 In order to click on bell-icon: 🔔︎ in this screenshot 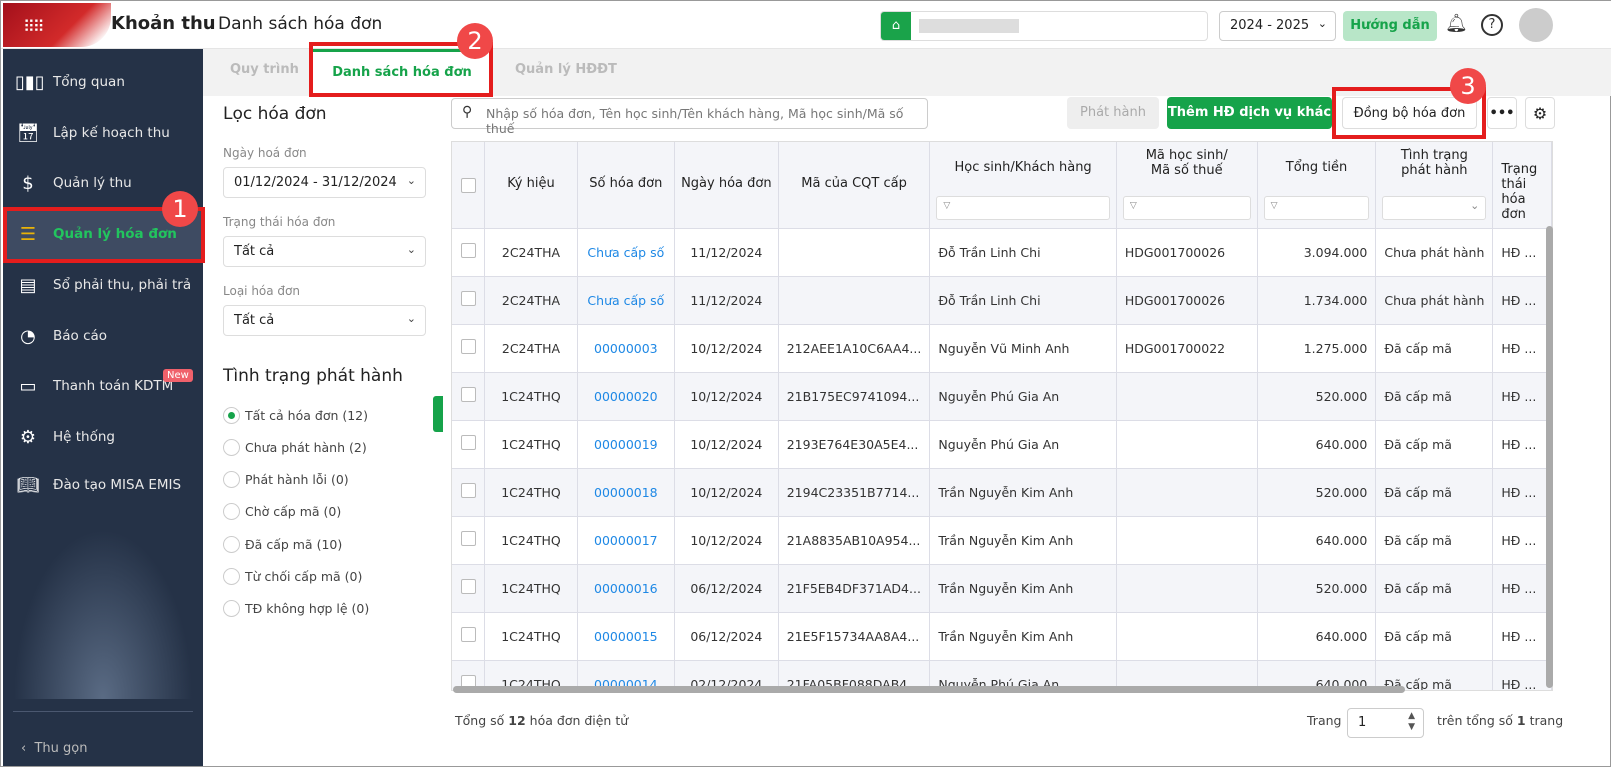, I will do `click(1456, 23)`.